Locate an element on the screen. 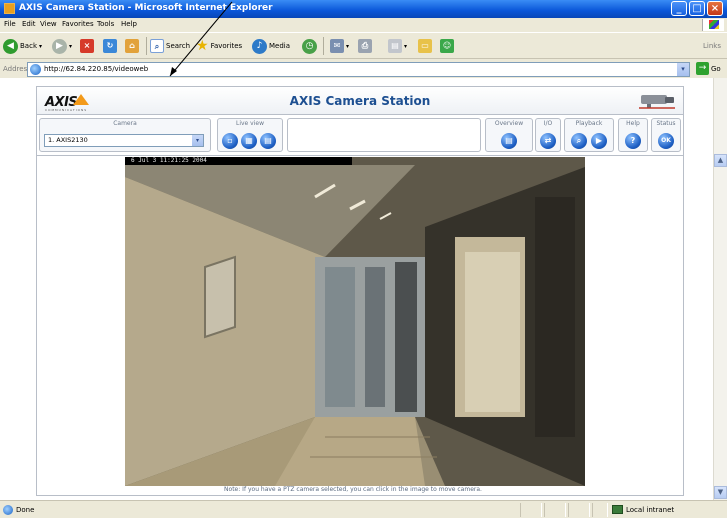 Image resolution: width=727 pixels, height=518 pixels. refresh-button: ↻ is located at coordinates (110, 46).